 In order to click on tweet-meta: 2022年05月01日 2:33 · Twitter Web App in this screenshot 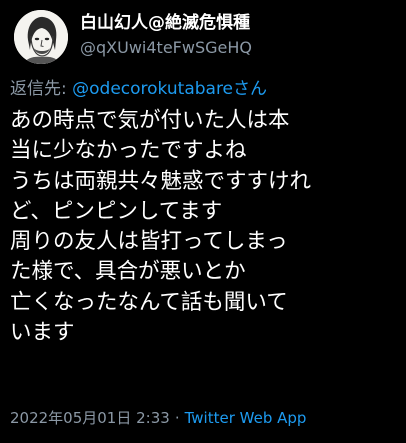, I will do `click(158, 418)`.